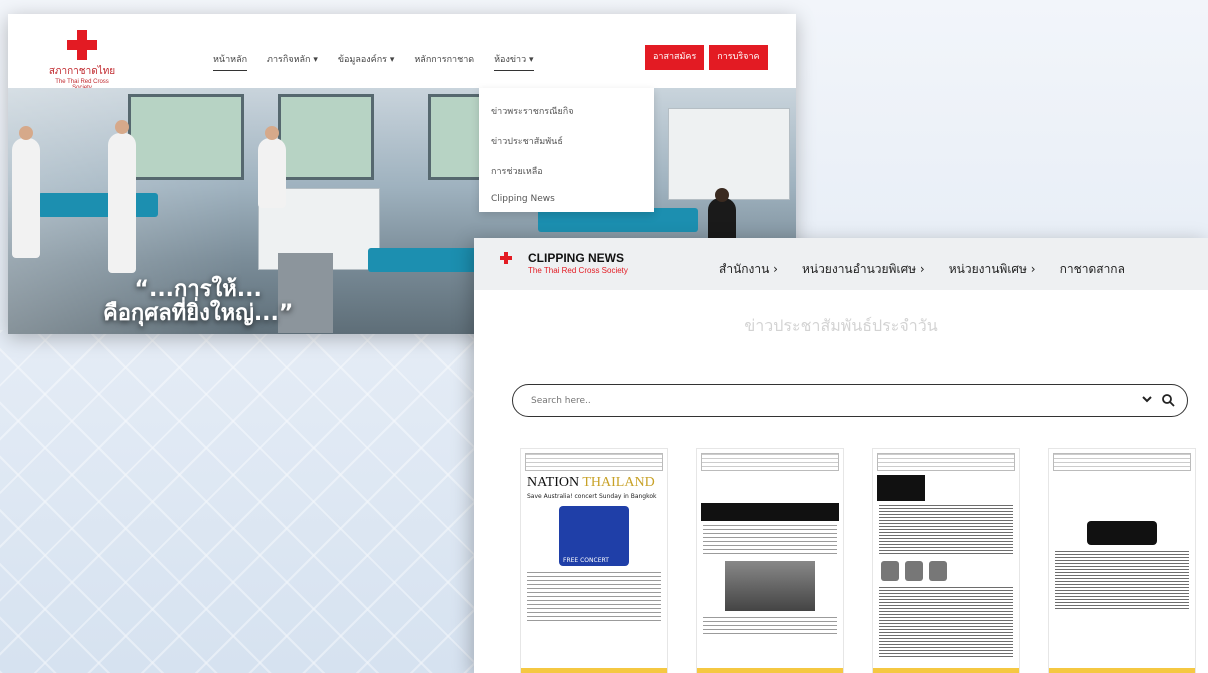 This screenshot has width=1208, height=673. Describe the element at coordinates (618, 482) in the screenshot. I see `masthead-accent: THAILAND` at that location.